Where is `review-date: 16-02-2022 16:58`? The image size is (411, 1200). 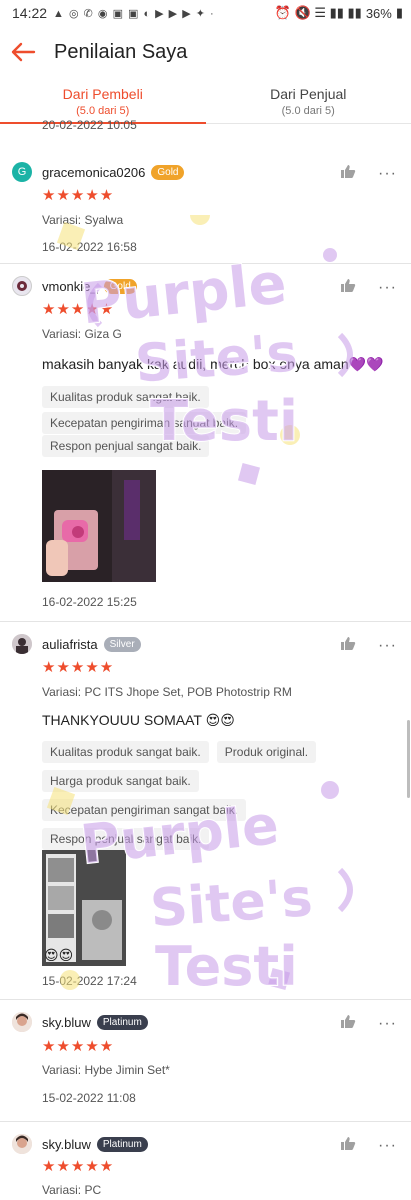
review-date: 16-02-2022 16:58 is located at coordinates (89, 247).